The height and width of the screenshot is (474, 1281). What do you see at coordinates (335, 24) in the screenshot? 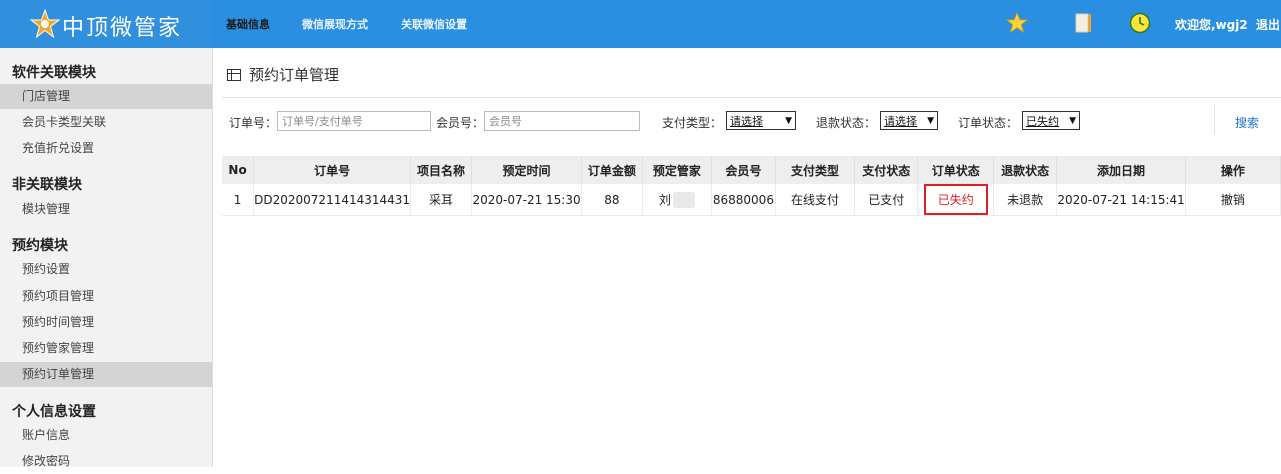
I see `tab-wechat-display: 微信展现方式` at bounding box center [335, 24].